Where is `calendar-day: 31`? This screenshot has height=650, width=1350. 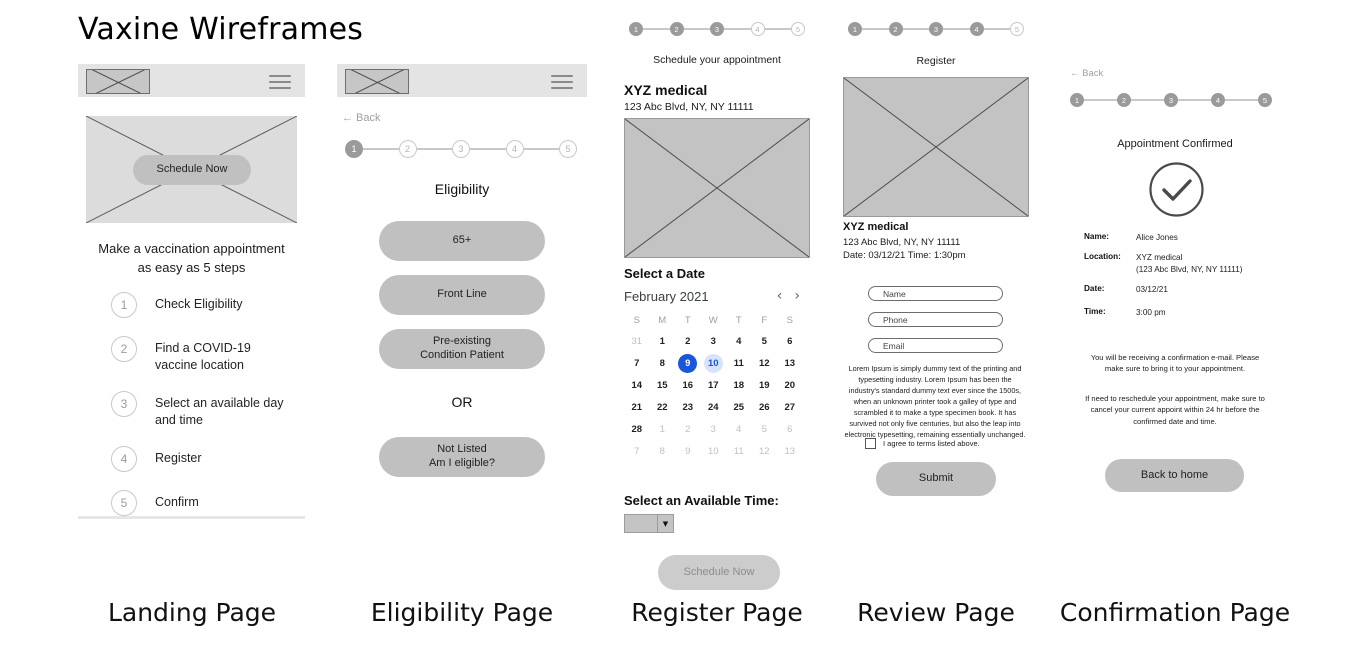 calendar-day: 31 is located at coordinates (637, 341).